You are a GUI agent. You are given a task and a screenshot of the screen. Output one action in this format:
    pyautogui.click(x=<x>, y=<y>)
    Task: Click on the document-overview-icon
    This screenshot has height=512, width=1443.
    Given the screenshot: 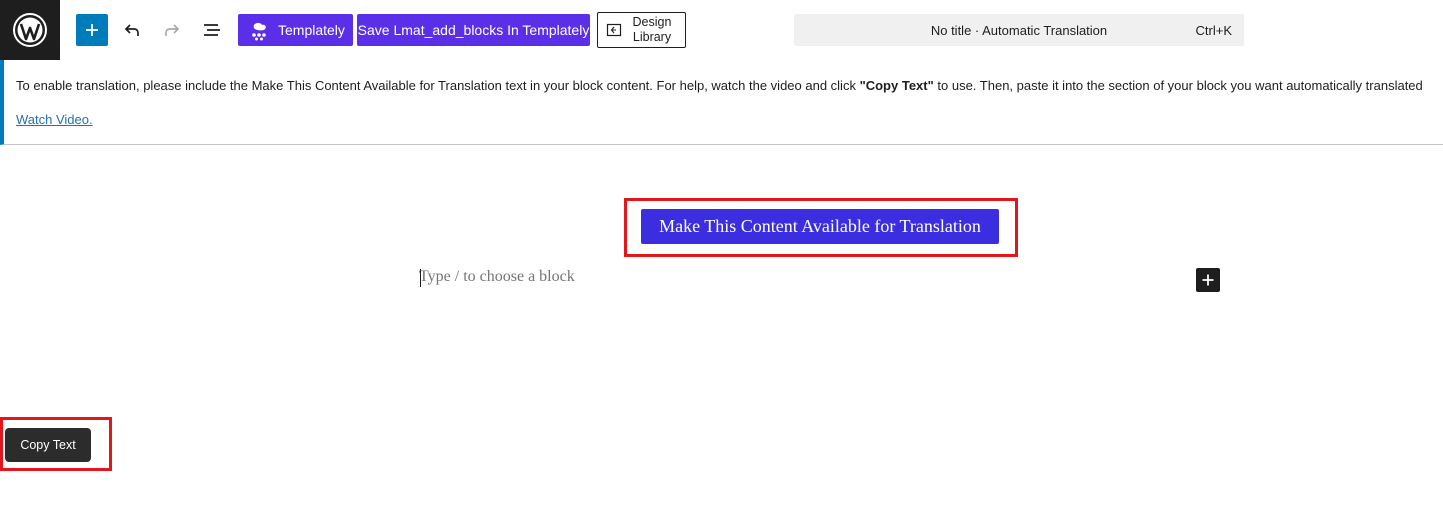 What is the action you would take?
    pyautogui.click(x=212, y=30)
    